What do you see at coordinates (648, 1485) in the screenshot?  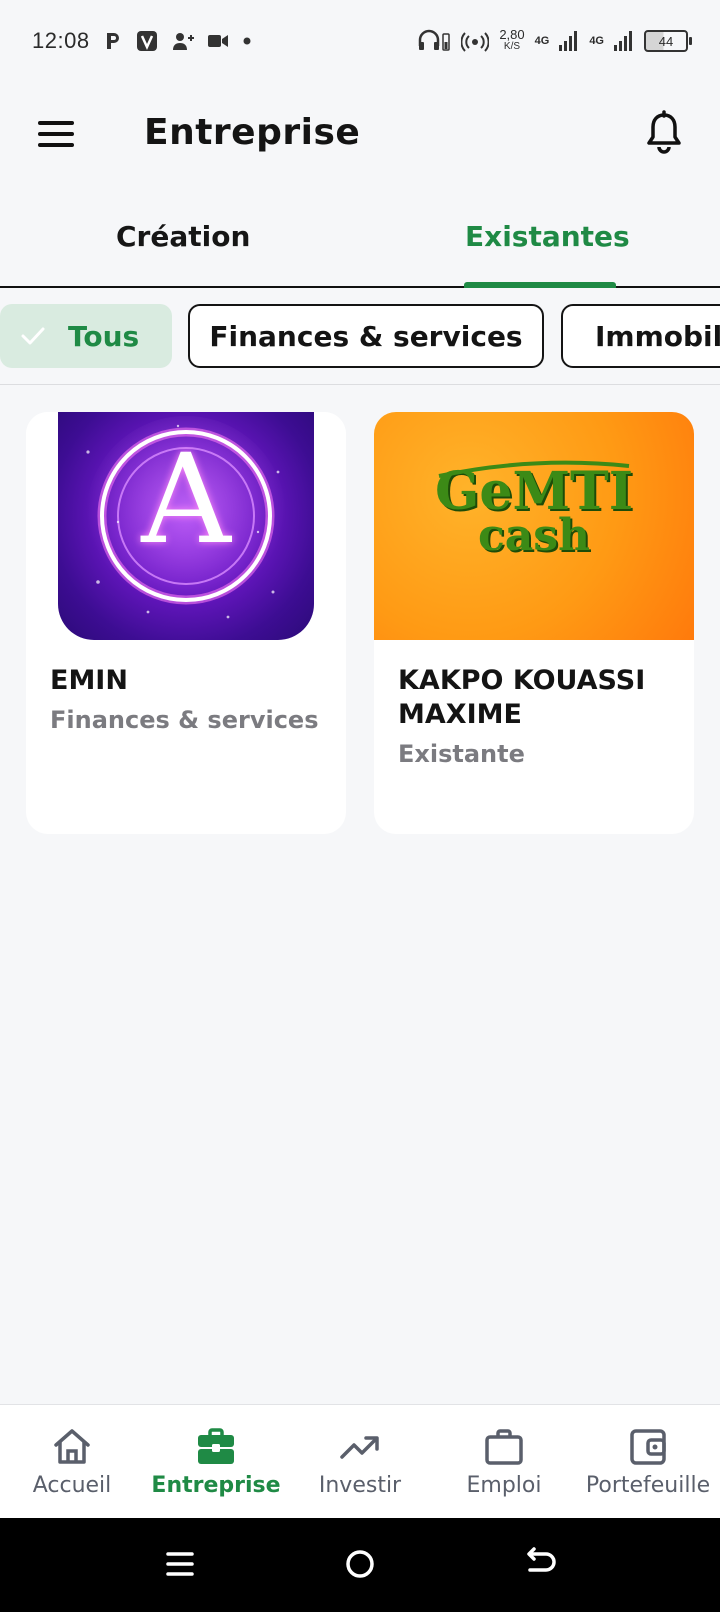 I see `nav-label: Portefeuille` at bounding box center [648, 1485].